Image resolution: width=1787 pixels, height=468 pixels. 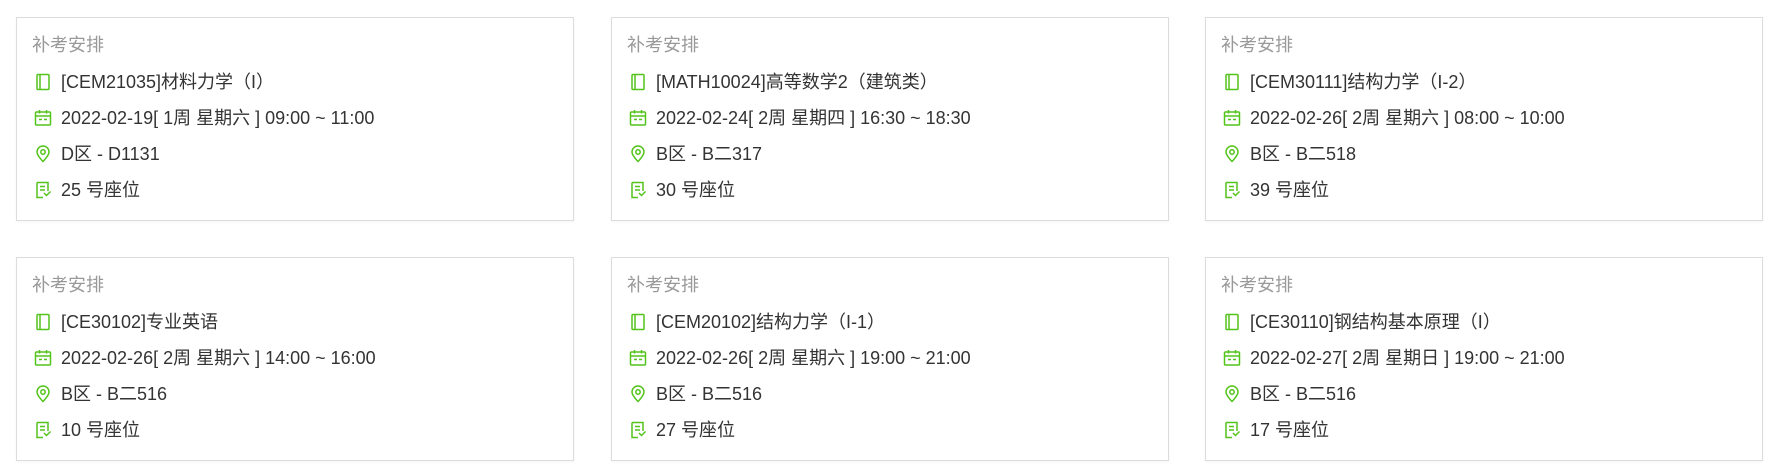 I want to click on seat-number: 10 号座位, so click(x=101, y=430).